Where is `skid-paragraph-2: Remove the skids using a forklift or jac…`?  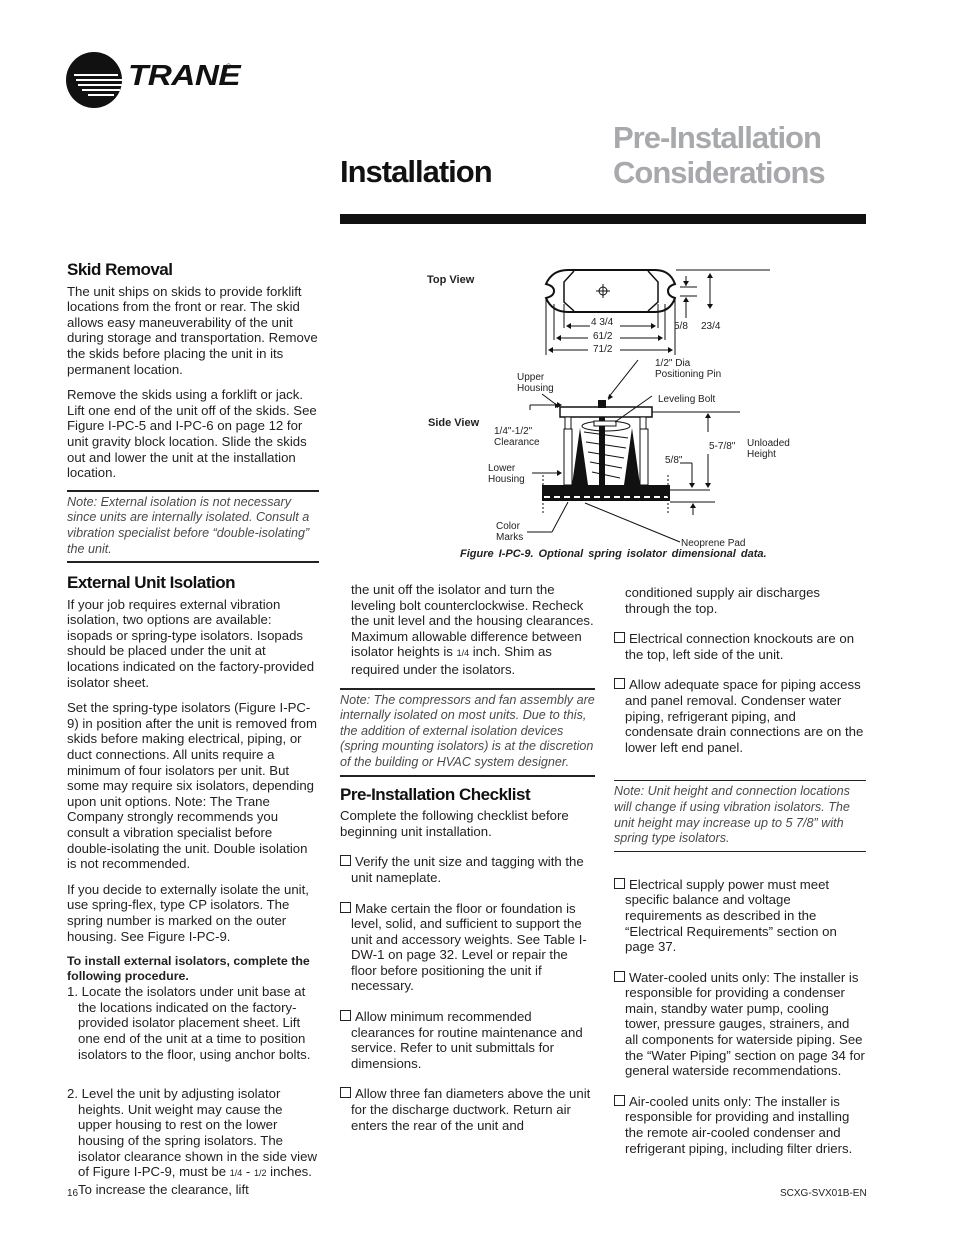 skid-paragraph-2: Remove the skids using a forklift or jac… is located at coordinates (192, 434).